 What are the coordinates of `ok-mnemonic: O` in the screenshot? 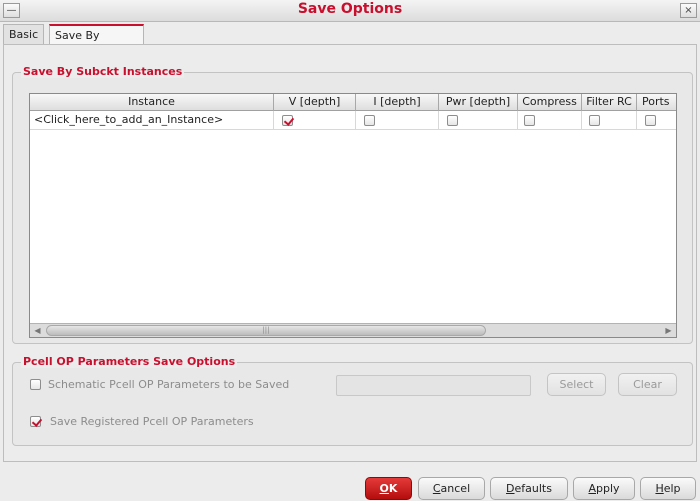 It's located at (384, 488).